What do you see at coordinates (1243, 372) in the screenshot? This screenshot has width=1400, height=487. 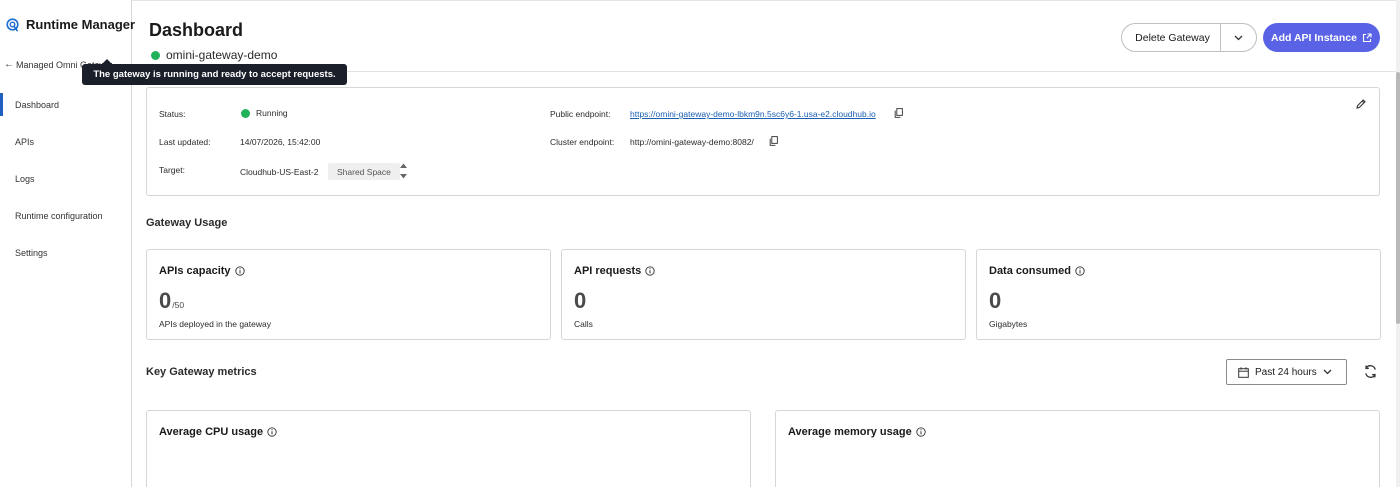 I see `calendar-icon` at bounding box center [1243, 372].